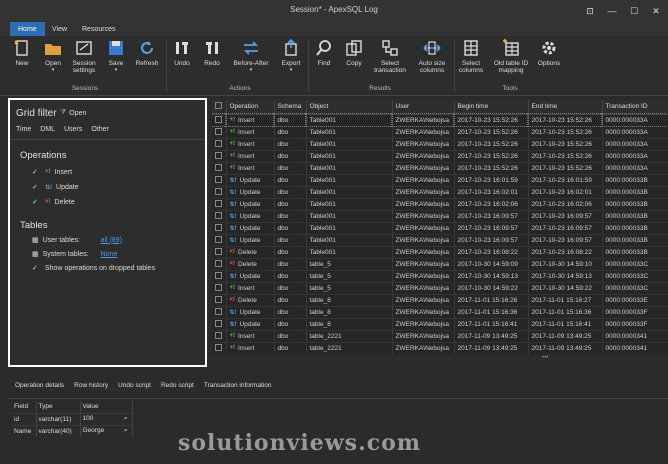  Describe the element at coordinates (354, 59) in the screenshot. I see `copy-button: Copy` at that location.